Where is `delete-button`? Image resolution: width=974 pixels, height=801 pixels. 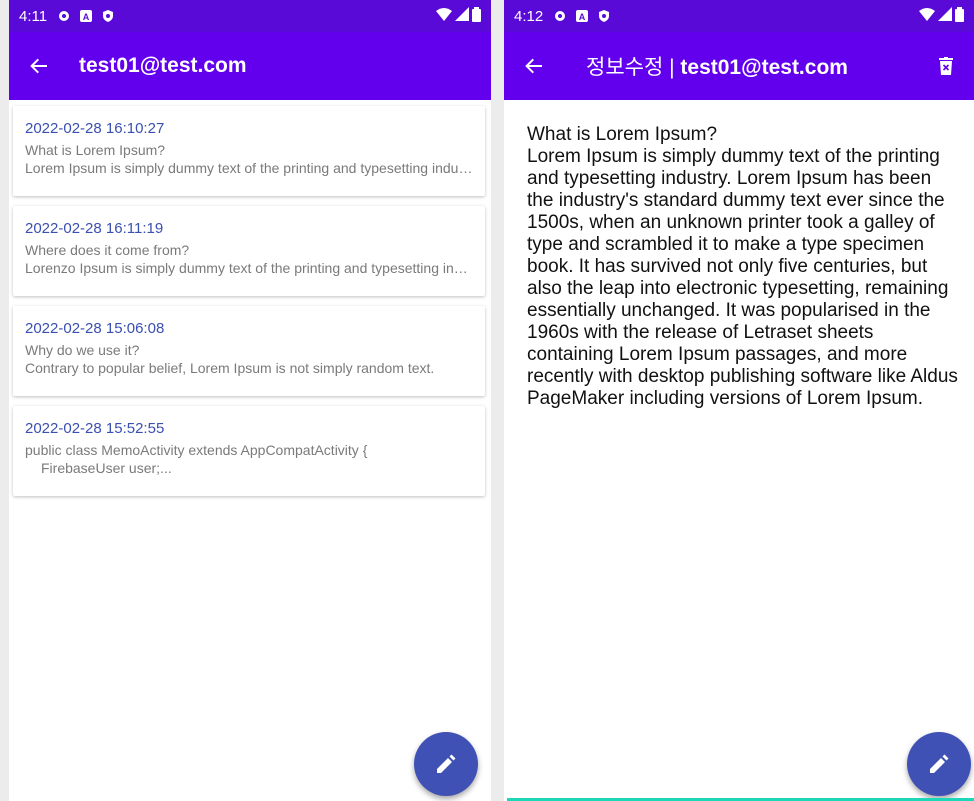
delete-button is located at coordinates (946, 66).